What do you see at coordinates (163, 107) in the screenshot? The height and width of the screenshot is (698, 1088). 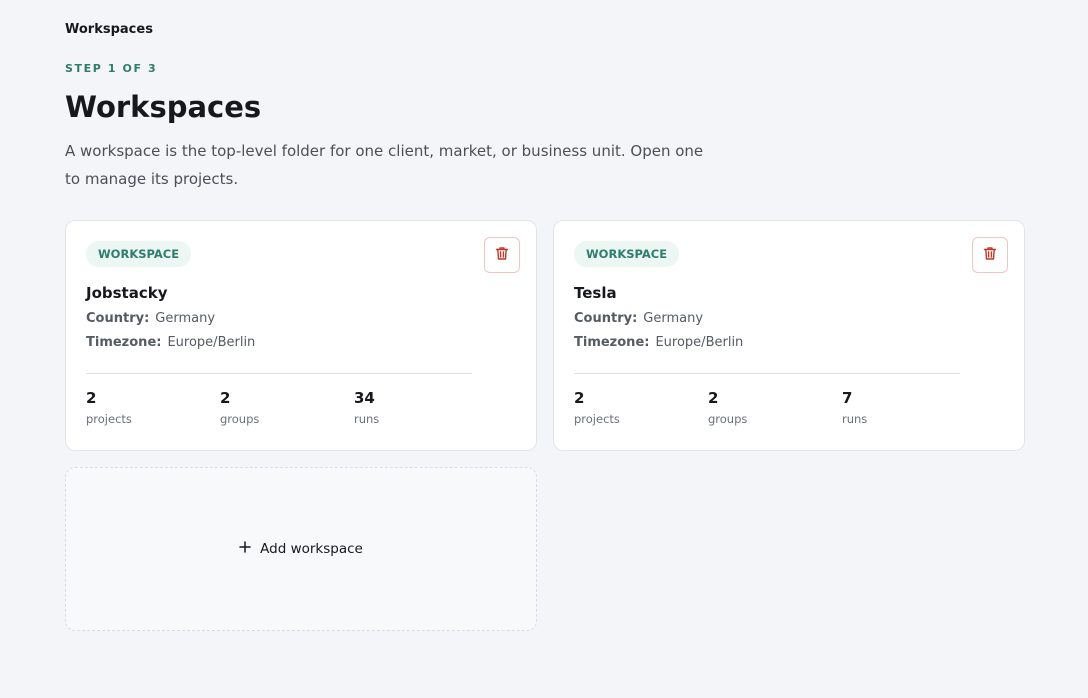 I see `page-title: Workspaces` at bounding box center [163, 107].